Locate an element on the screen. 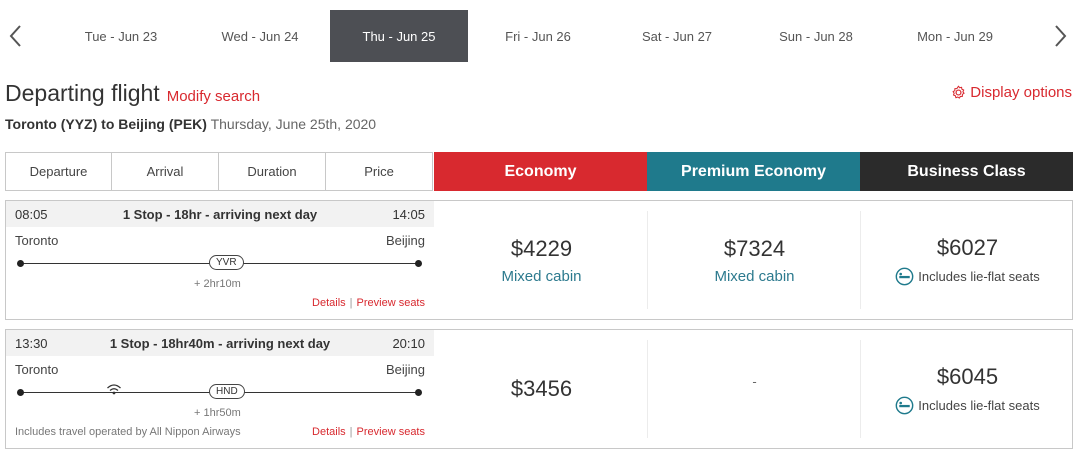 This screenshot has width=1080, height=457. stop-summary: 1 Stop - 18hr40m - arriving next day is located at coordinates (220, 343).